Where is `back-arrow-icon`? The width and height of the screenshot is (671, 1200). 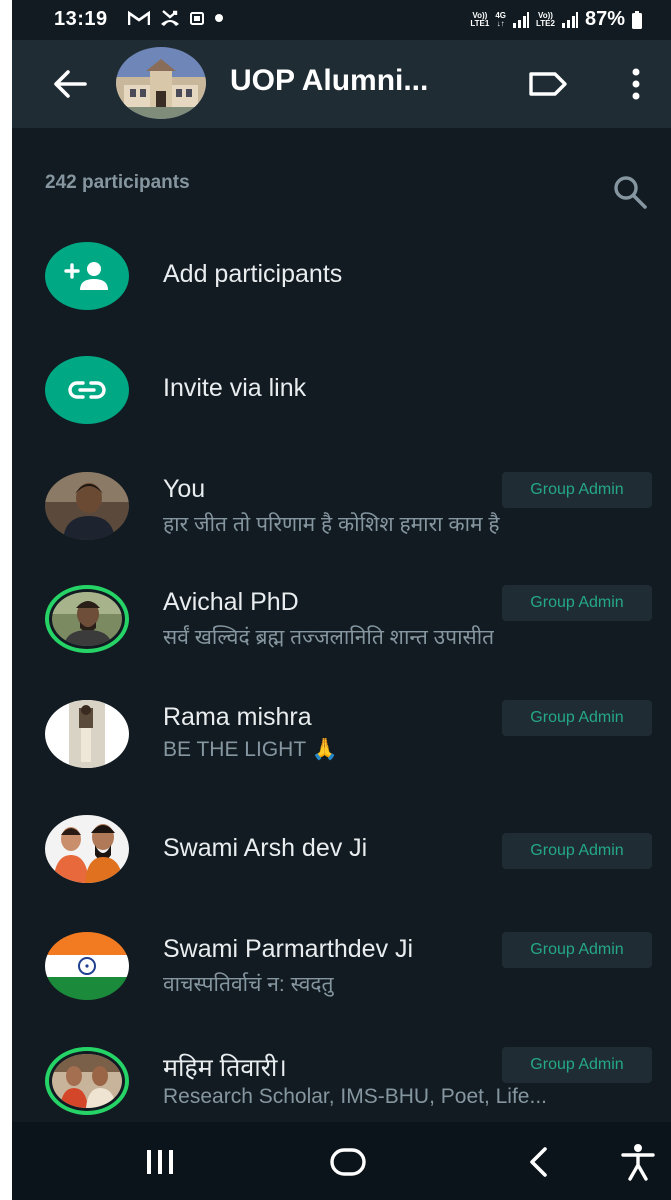
back-arrow-icon is located at coordinates (70, 84).